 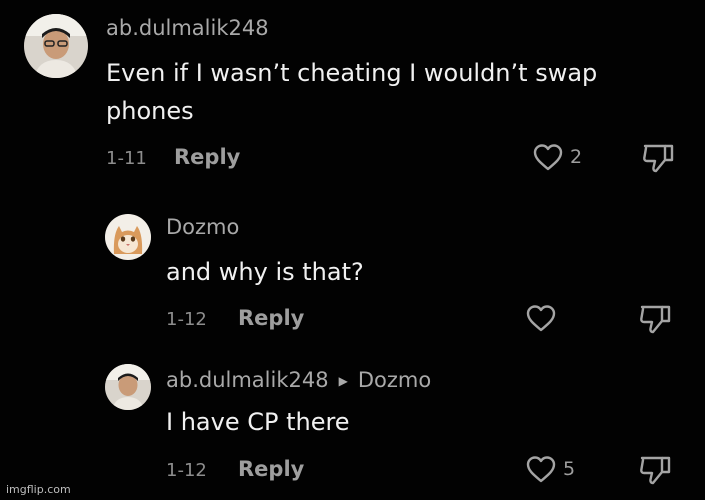 I want to click on comment-date: 1-11, so click(x=126, y=158).